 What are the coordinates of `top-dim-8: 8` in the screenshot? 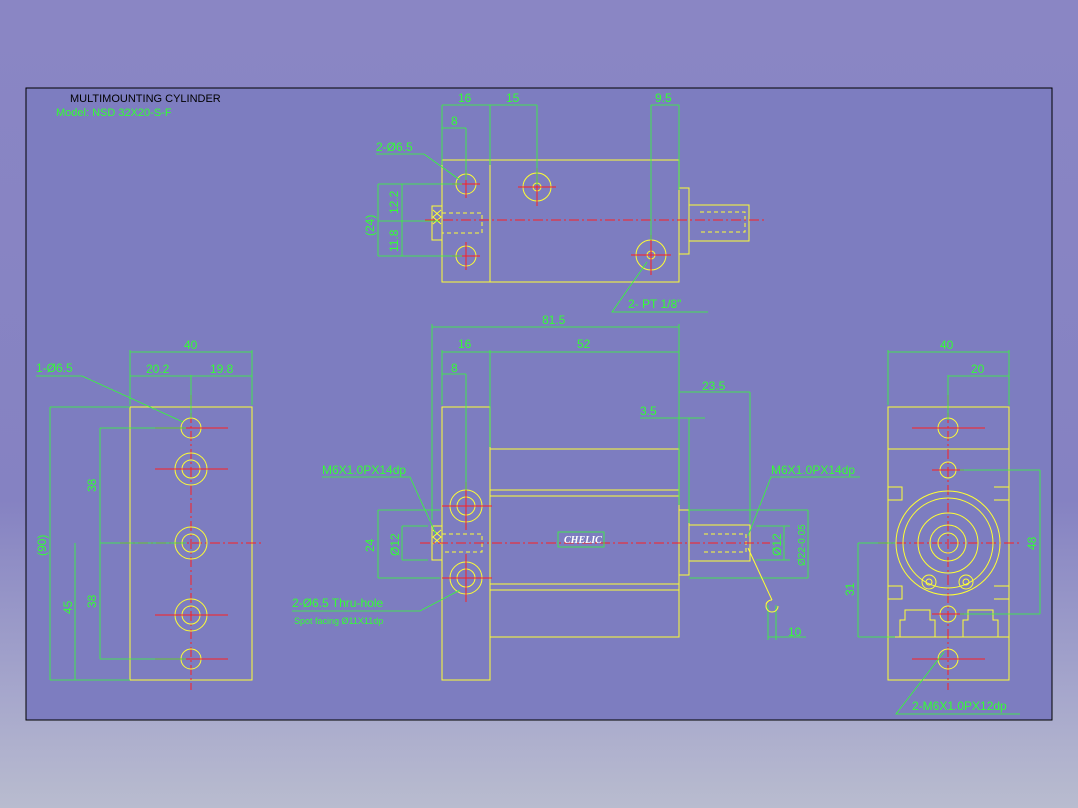 It's located at (454, 121).